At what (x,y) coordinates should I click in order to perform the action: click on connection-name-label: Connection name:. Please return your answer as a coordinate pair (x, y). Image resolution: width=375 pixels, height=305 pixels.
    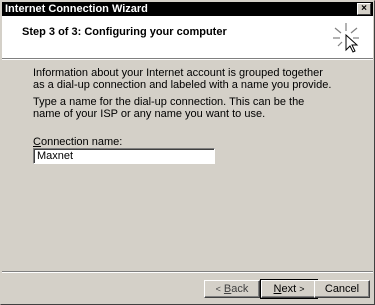
    Looking at the image, I should click on (77, 142).